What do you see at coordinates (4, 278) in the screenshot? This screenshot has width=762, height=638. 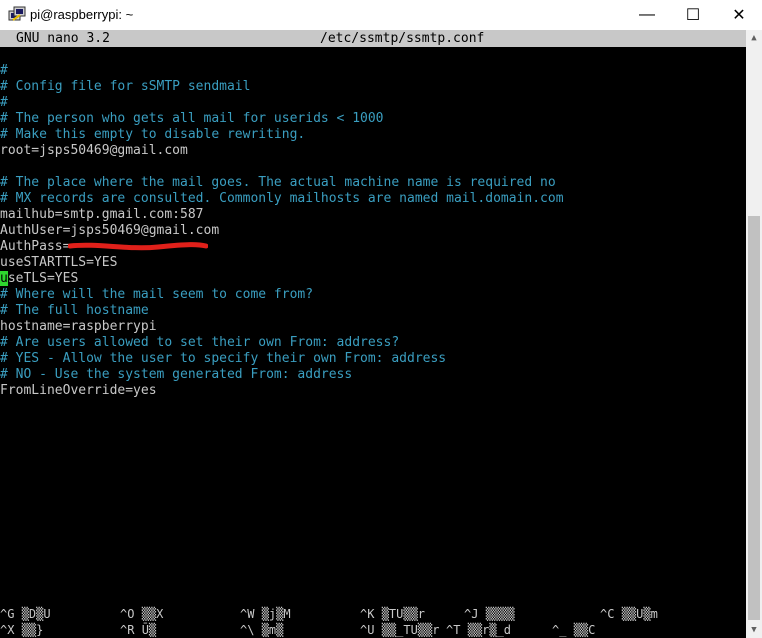 I see `text-cursor: u` at bounding box center [4, 278].